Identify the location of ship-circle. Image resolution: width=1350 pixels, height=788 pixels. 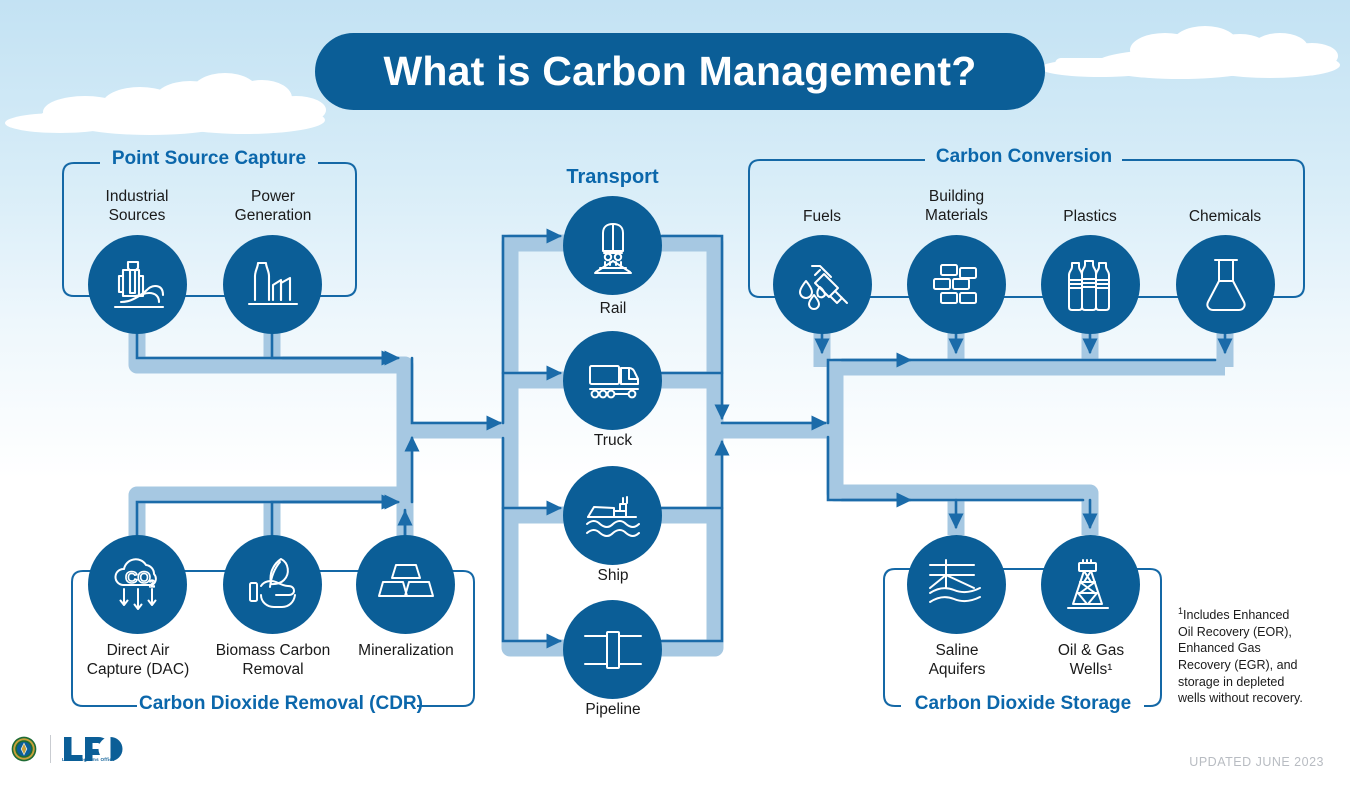
(612, 515).